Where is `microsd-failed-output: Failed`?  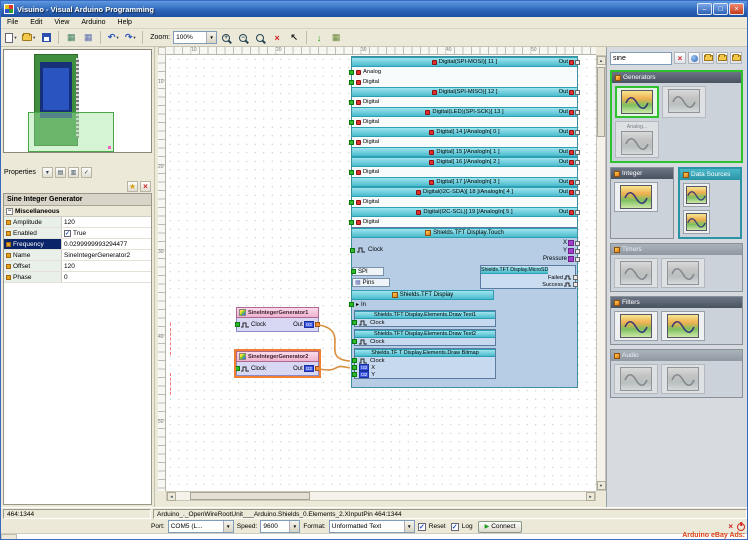
microsd-failed-output: Failed is located at coordinates (529, 277).